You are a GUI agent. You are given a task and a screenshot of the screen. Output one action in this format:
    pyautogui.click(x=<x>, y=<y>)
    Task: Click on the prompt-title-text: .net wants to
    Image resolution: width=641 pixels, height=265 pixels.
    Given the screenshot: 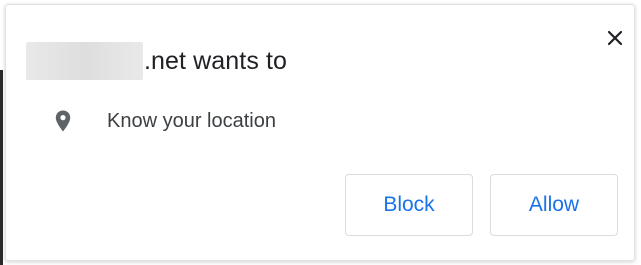 What is the action you would take?
    pyautogui.click(x=216, y=60)
    